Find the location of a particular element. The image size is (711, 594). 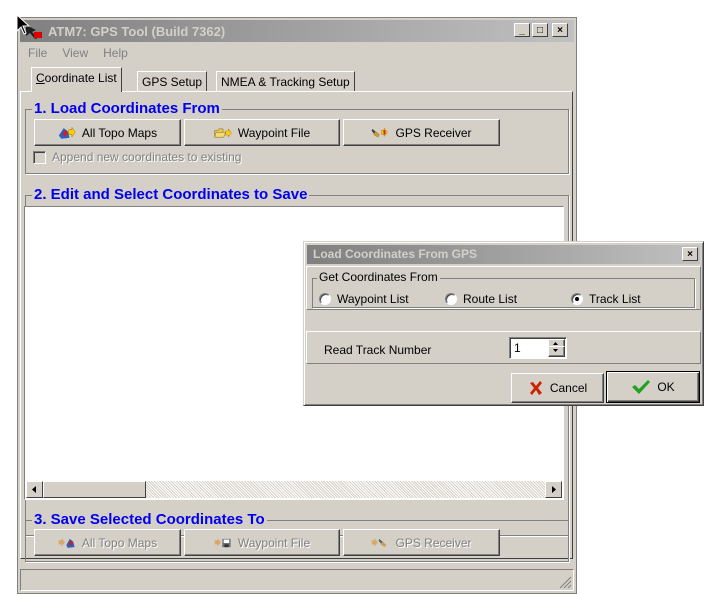

tab-nmea-tracking-setup: NMEA & Tracking Setup is located at coordinates (285, 81).